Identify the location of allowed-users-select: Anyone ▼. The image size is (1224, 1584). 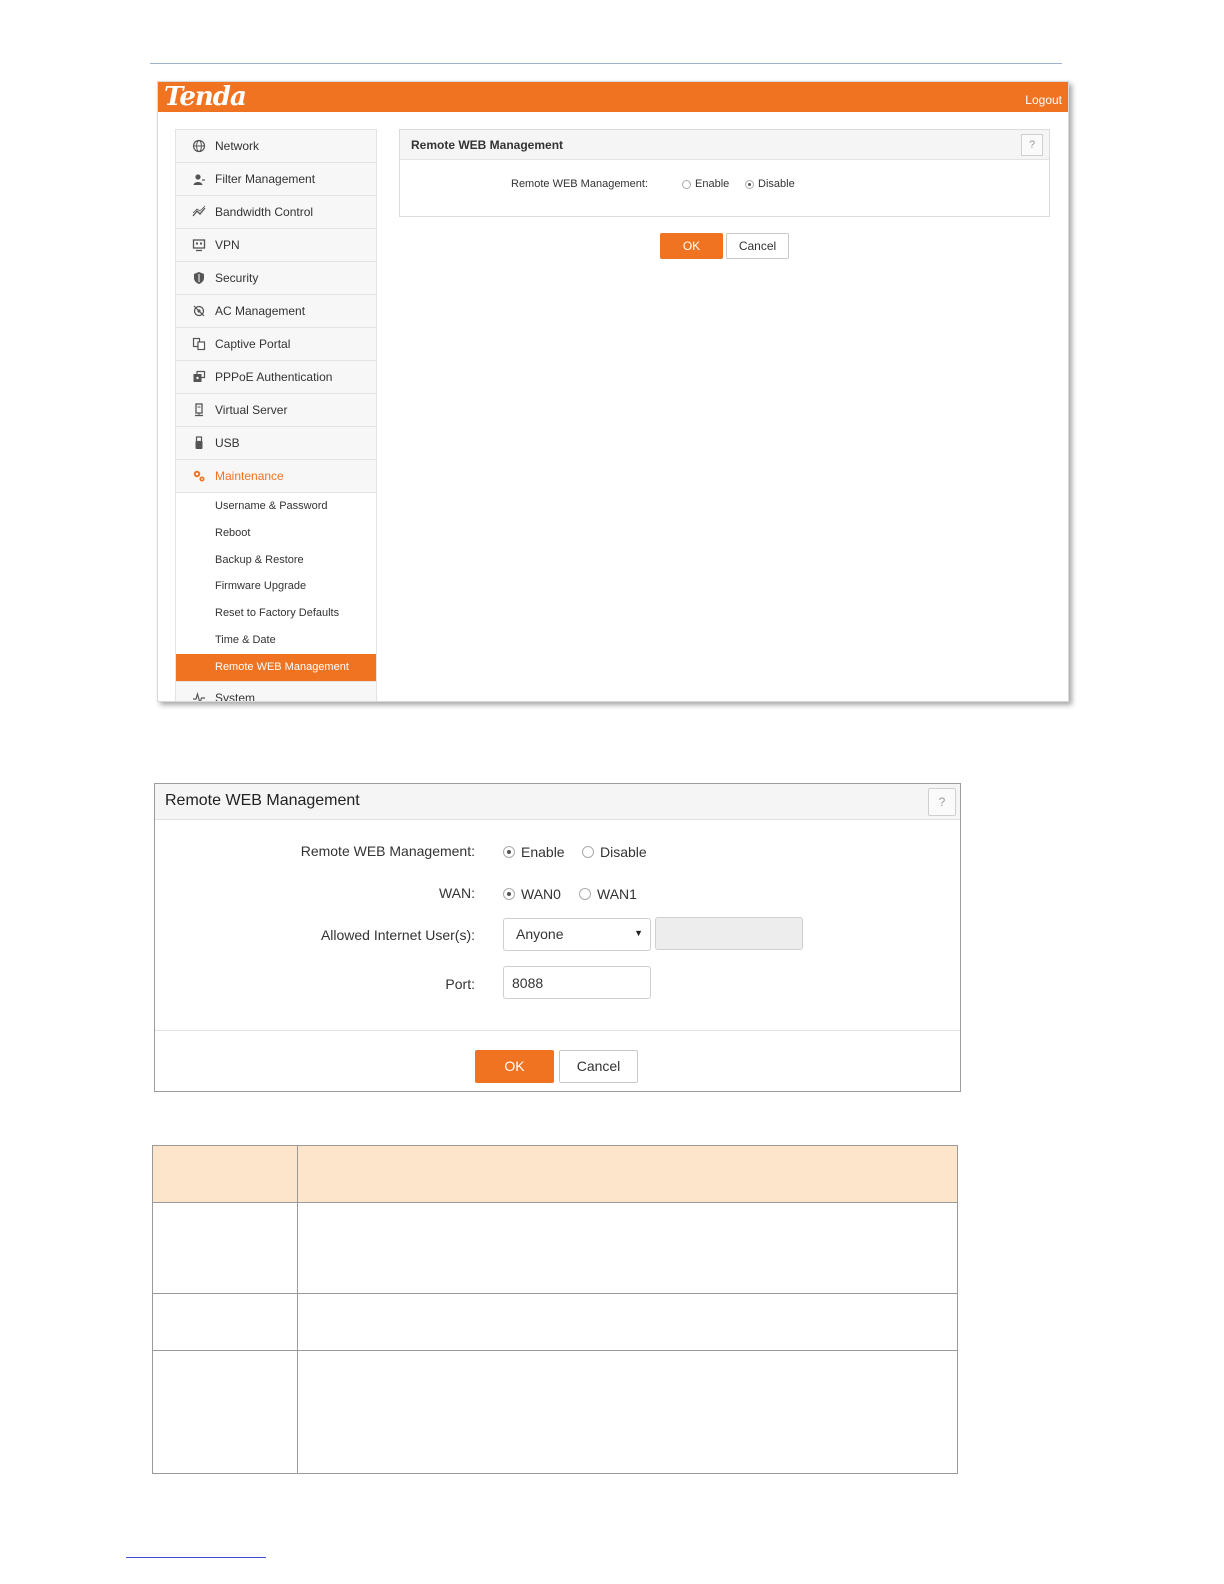
(577, 934).